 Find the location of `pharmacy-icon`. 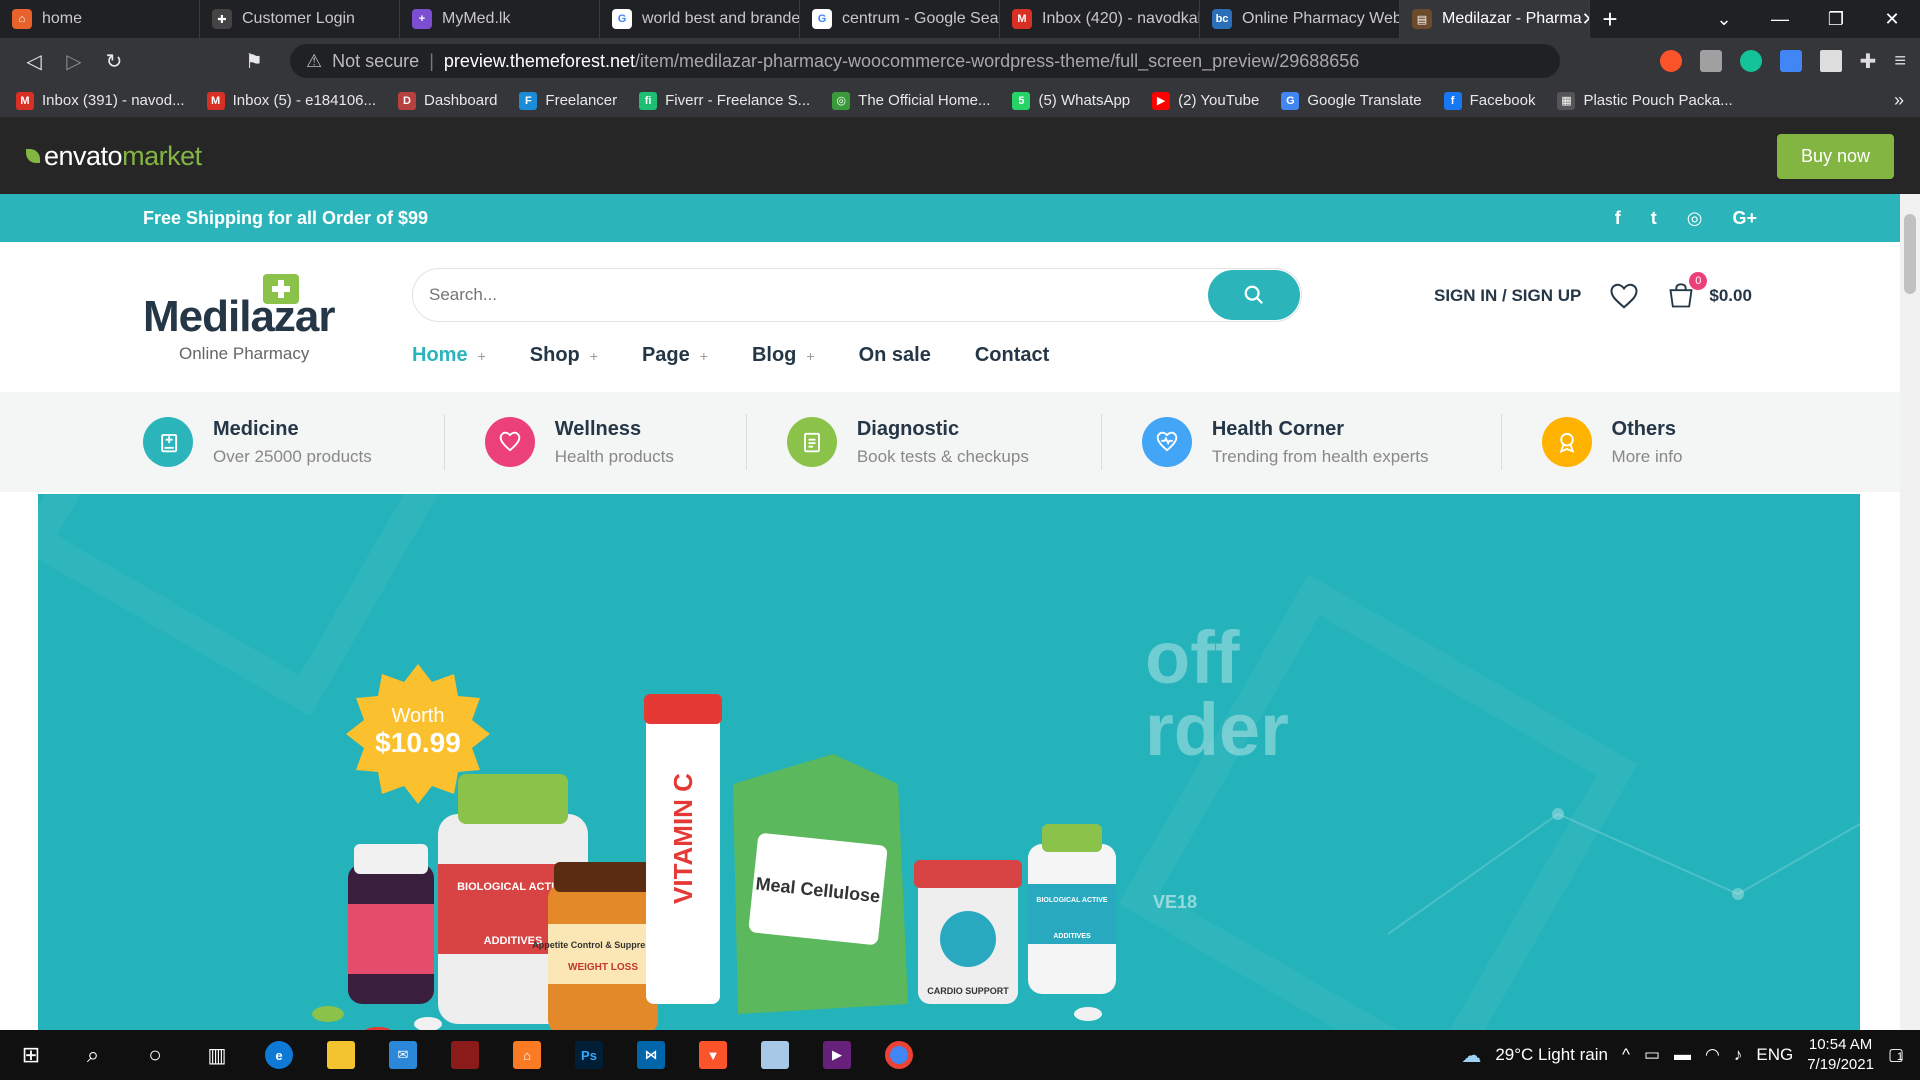

pharmacy-icon is located at coordinates (168, 442).